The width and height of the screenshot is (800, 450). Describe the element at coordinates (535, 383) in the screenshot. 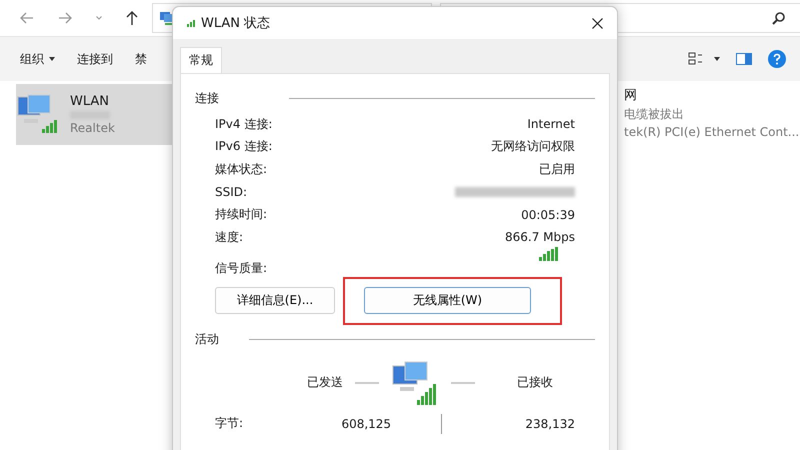

I see `received-label: 已接收` at that location.